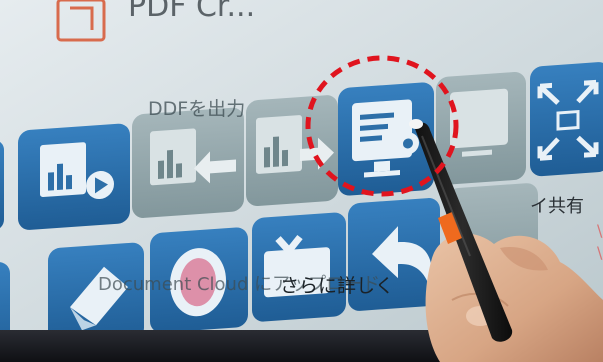 This screenshot has height=362, width=603. I want to click on overlay-label-top: DDFを出力, so click(196, 109).